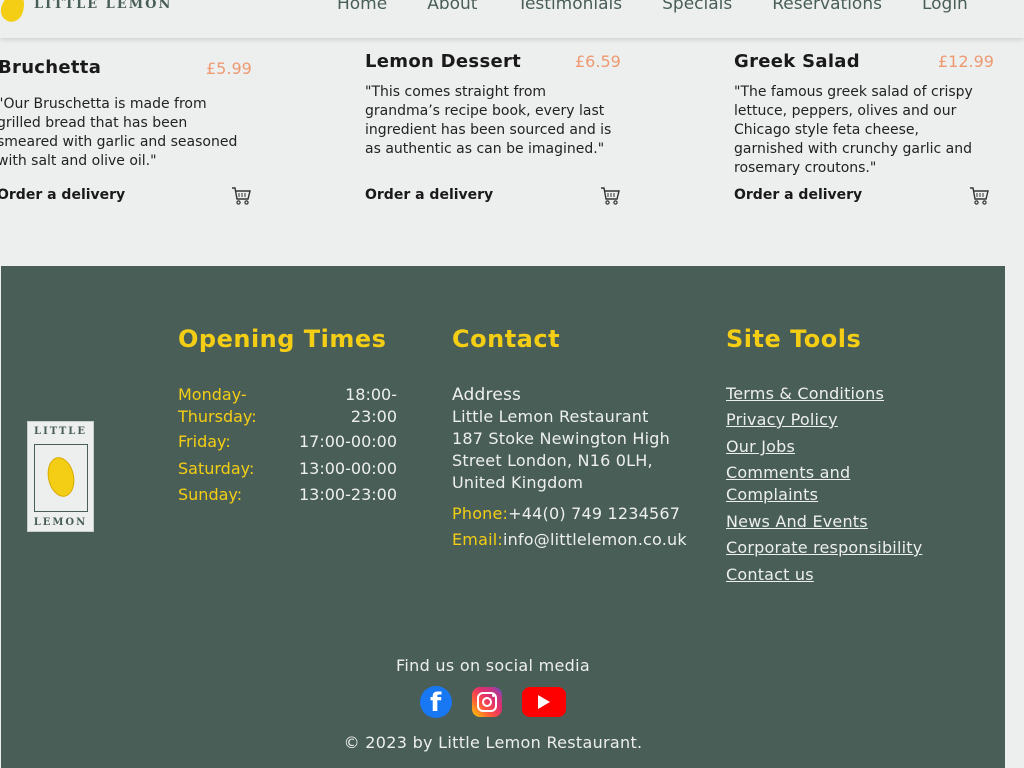 The image size is (1024, 768). What do you see at coordinates (598, 61) in the screenshot?
I see `card-price: £6.59` at bounding box center [598, 61].